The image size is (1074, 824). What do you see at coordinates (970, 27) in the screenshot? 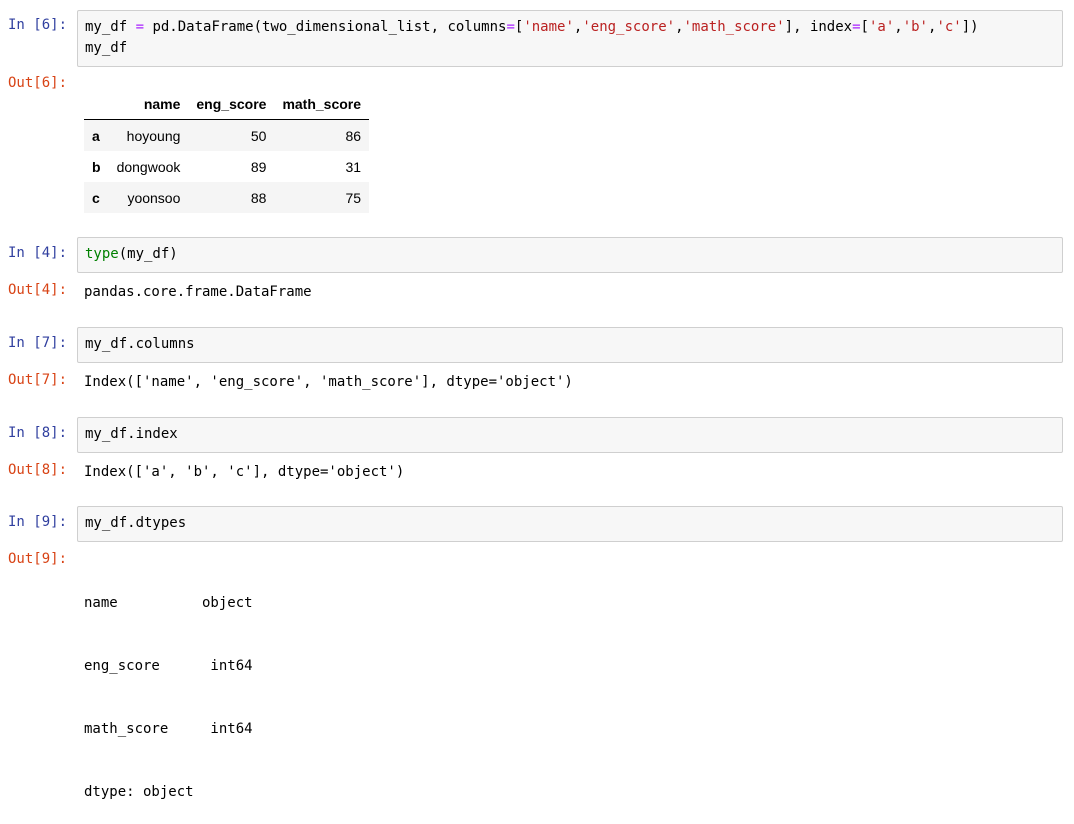
I see `code-token: ])` at bounding box center [970, 27].